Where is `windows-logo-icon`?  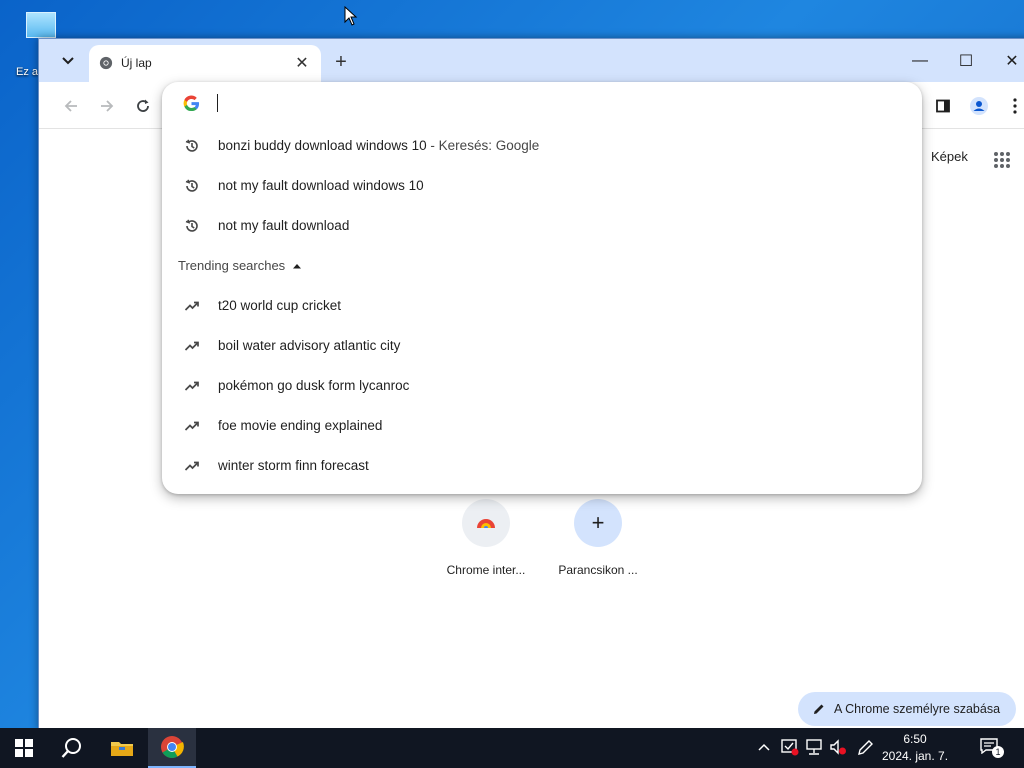
windows-logo-icon is located at coordinates (24, 748).